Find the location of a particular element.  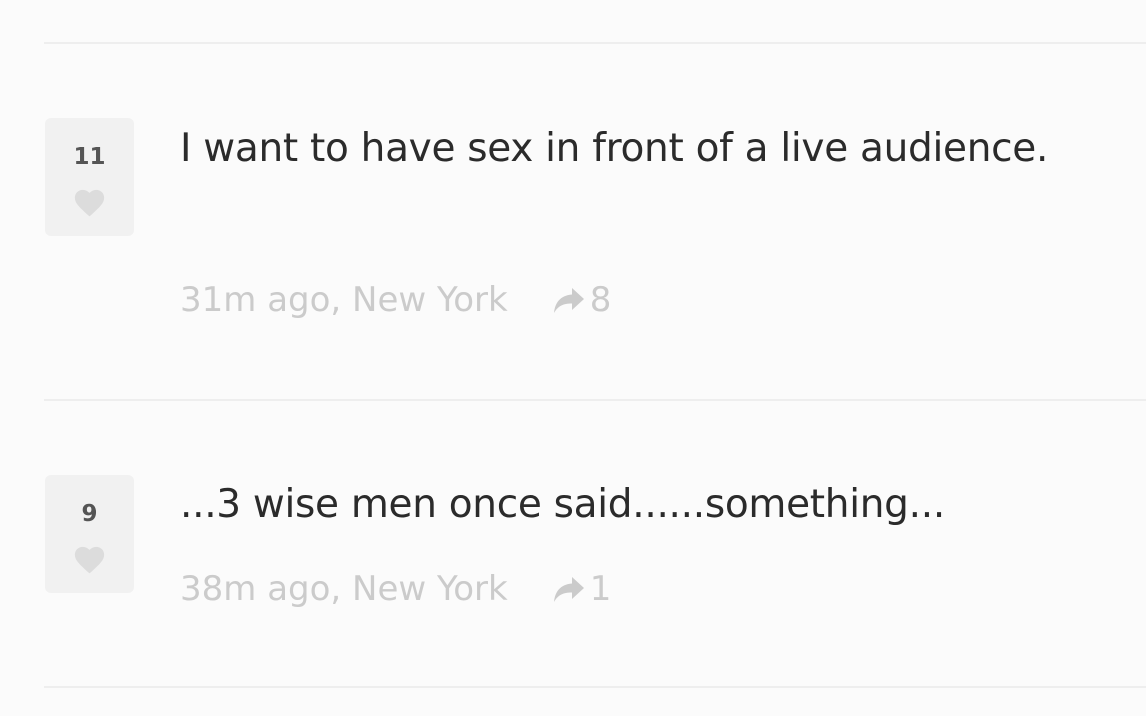

post-meta: 31m ago, New York 8 is located at coordinates (395, 300).